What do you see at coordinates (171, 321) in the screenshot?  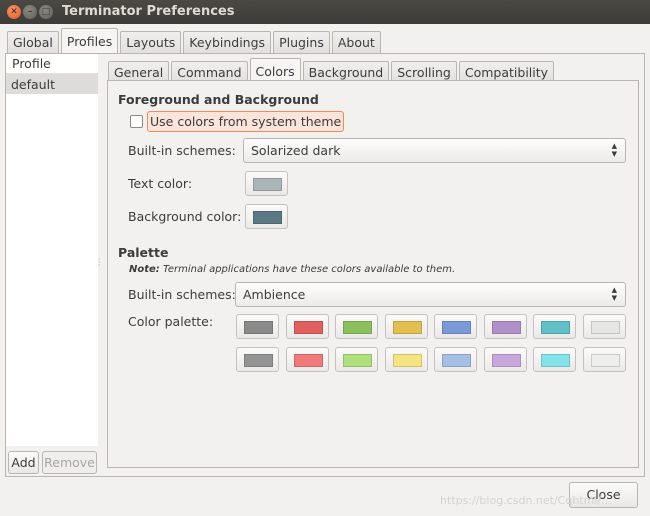 I see `color-palette-label: Color palette:` at bounding box center [171, 321].